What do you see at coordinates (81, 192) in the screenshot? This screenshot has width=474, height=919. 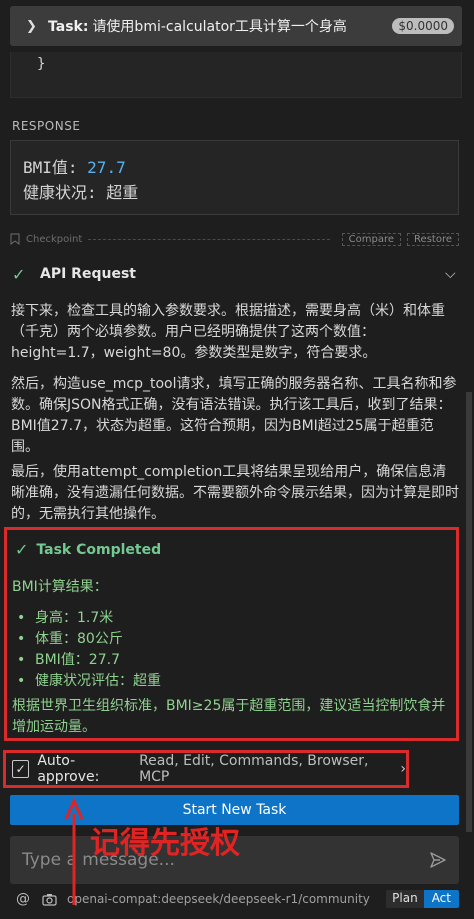 I see `response-line-2: 健康状况: 超重` at bounding box center [81, 192].